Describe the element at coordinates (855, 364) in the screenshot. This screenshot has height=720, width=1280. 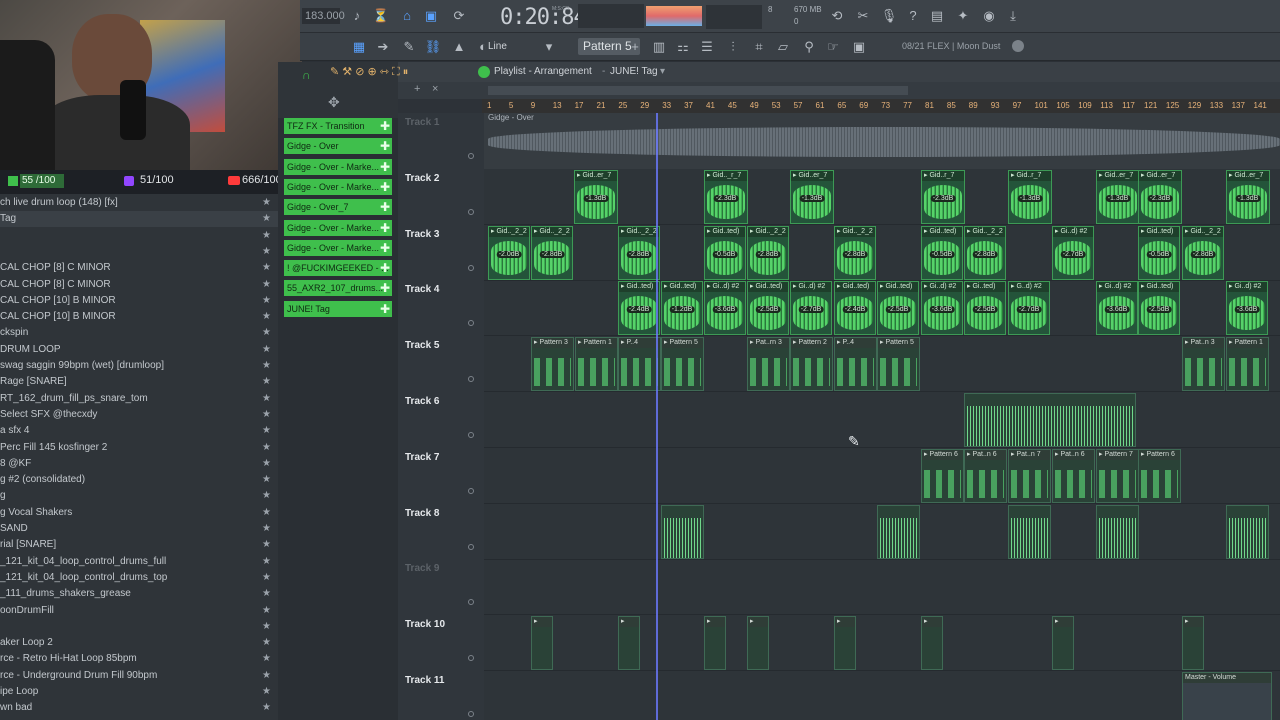
I see `pattern-clip: ▸ P..4` at that location.